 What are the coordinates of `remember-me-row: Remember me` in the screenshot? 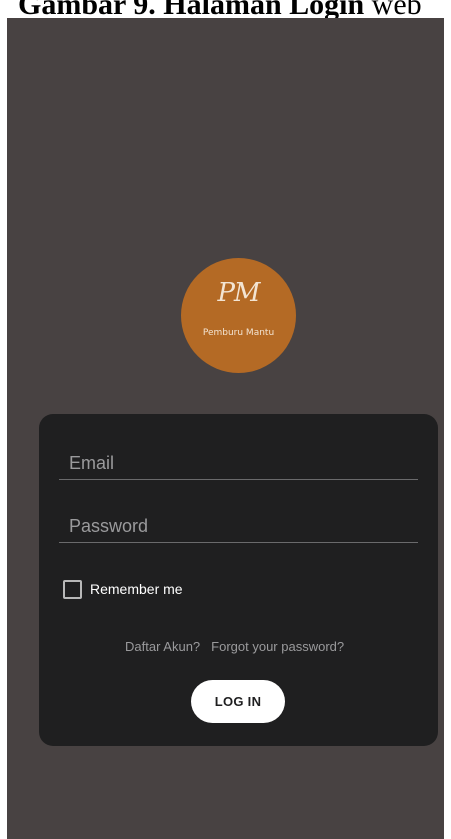 It's located at (123, 589).